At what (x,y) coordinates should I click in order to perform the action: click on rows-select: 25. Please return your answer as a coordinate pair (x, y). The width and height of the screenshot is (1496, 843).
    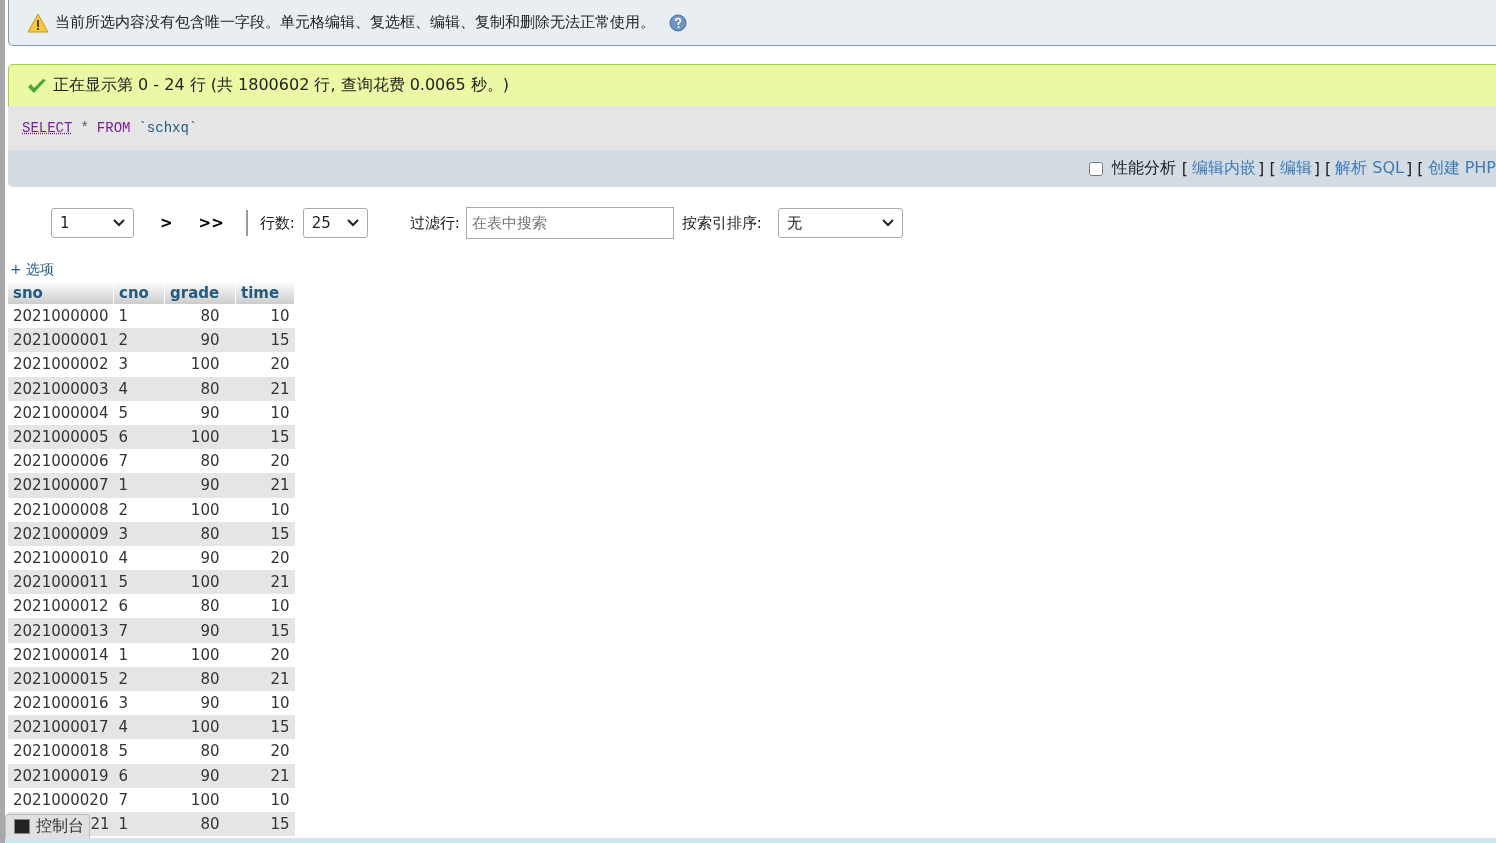
    Looking at the image, I should click on (335, 223).